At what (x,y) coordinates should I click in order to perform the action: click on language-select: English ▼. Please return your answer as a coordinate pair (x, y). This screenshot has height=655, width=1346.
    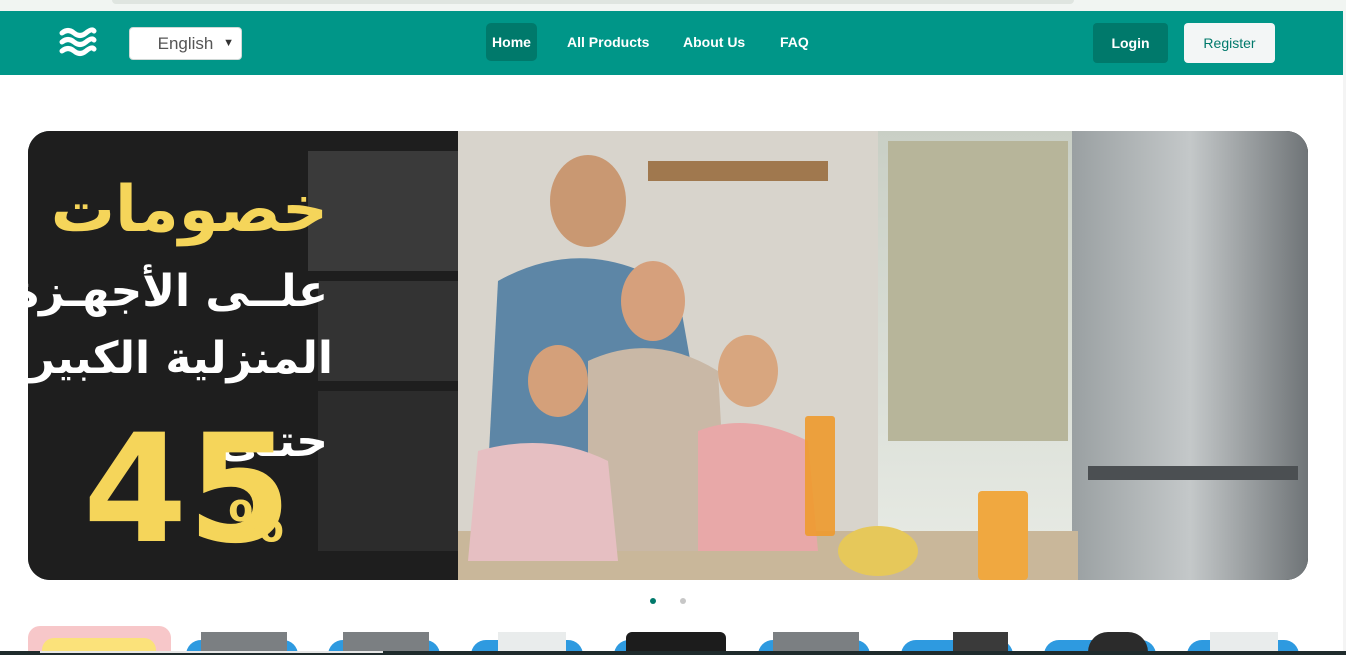
    Looking at the image, I should click on (185, 43).